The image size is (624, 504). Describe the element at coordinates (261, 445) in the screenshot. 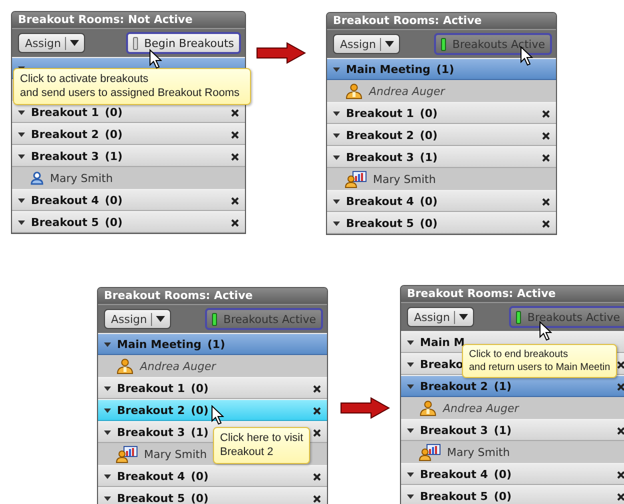

I see `tooltip: Click here to visit Breakout 2` at that location.